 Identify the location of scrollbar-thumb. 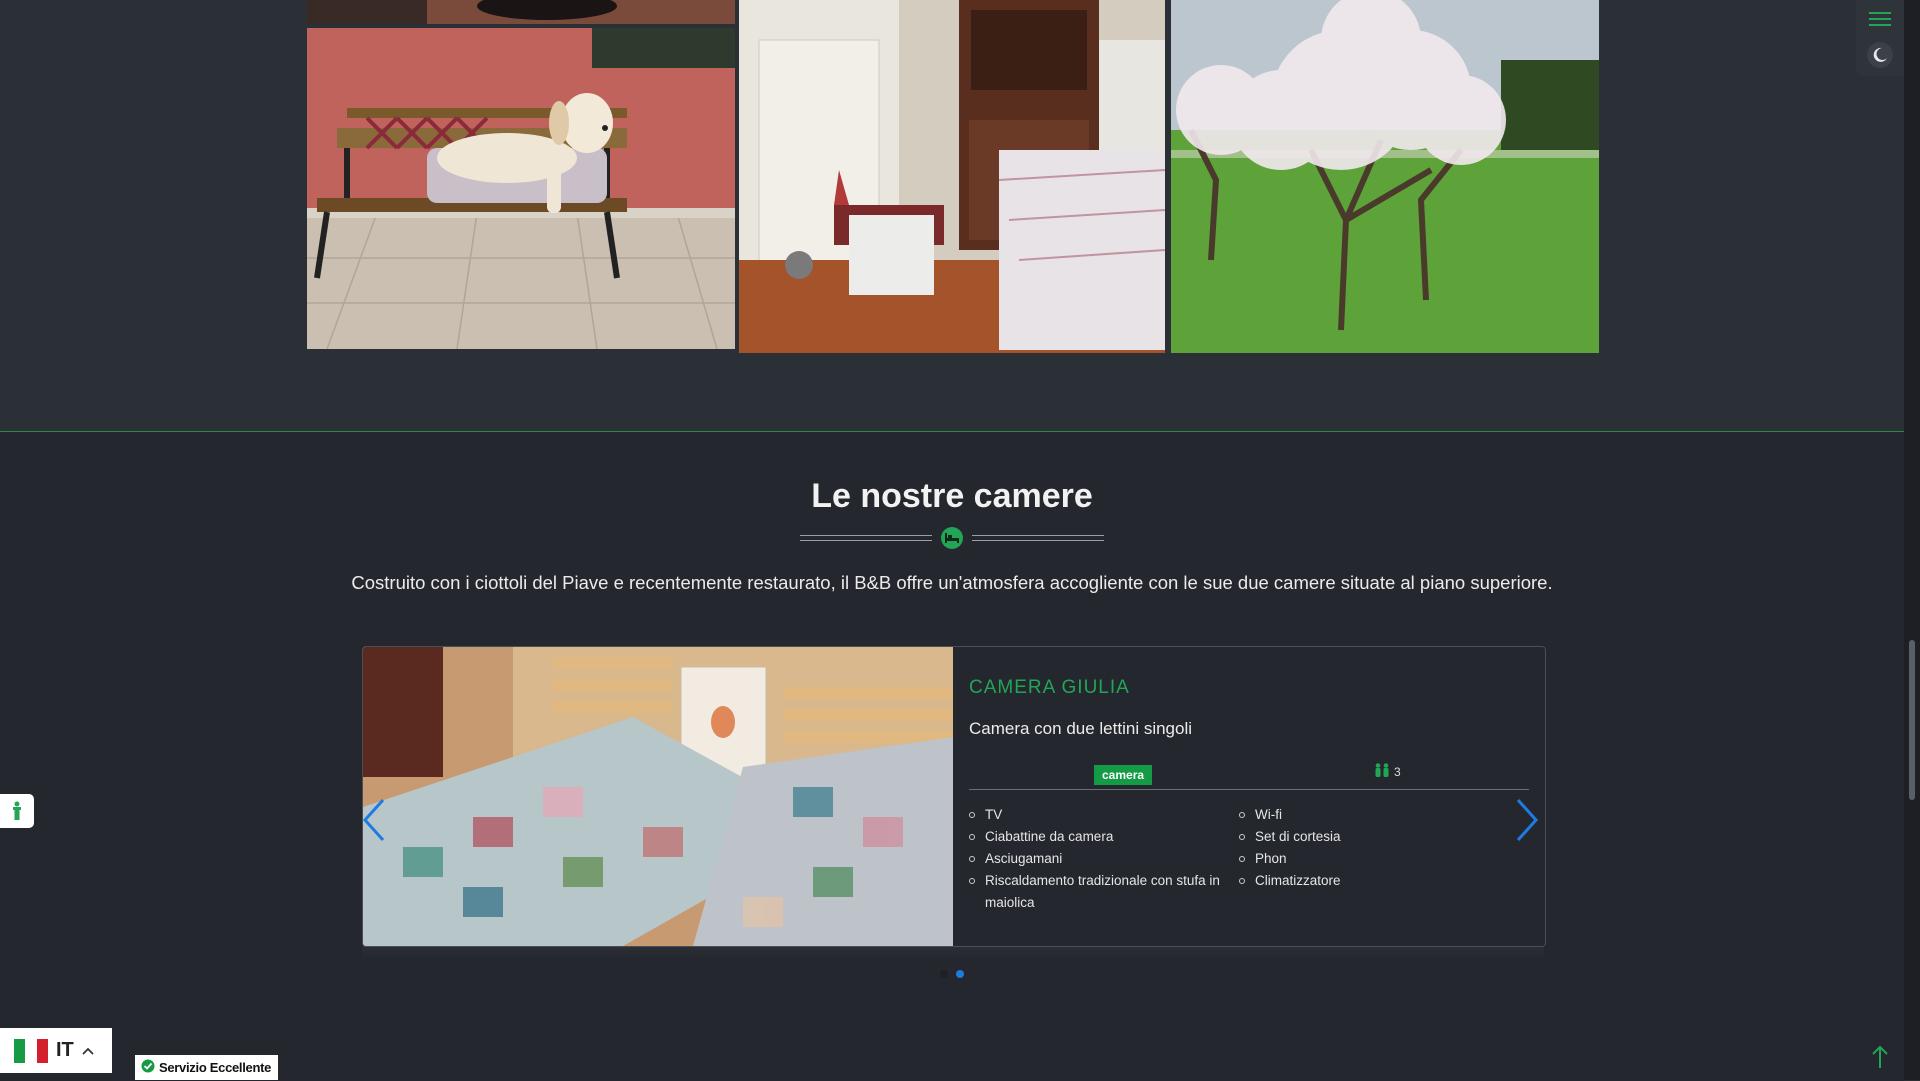
(1912, 720).